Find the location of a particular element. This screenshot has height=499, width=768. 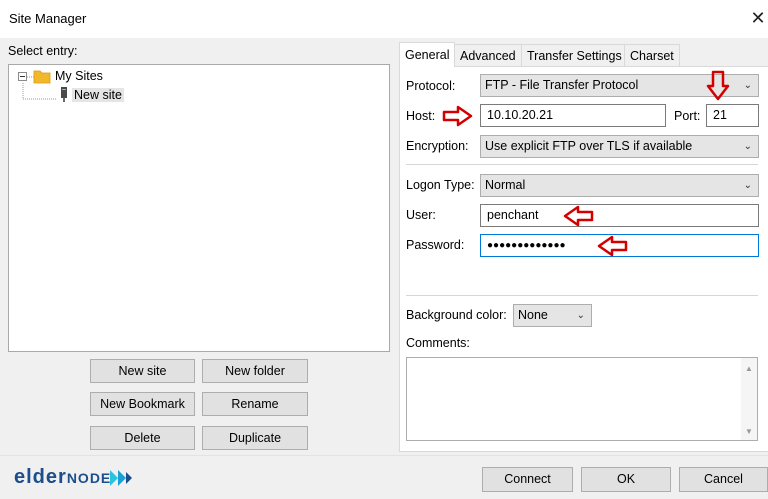

logon-type-label: Logon Type: is located at coordinates (440, 185).